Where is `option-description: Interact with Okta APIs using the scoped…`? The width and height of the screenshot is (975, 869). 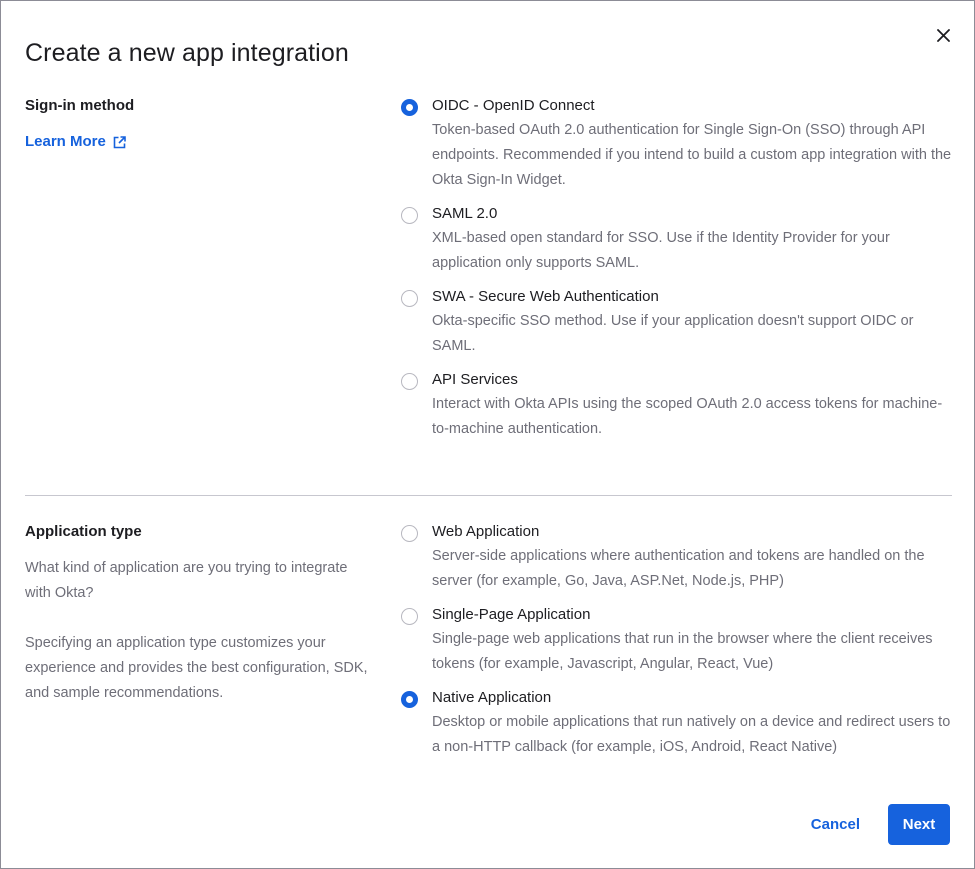 option-description: Interact with Okta APIs using the scoped… is located at coordinates (687, 416).